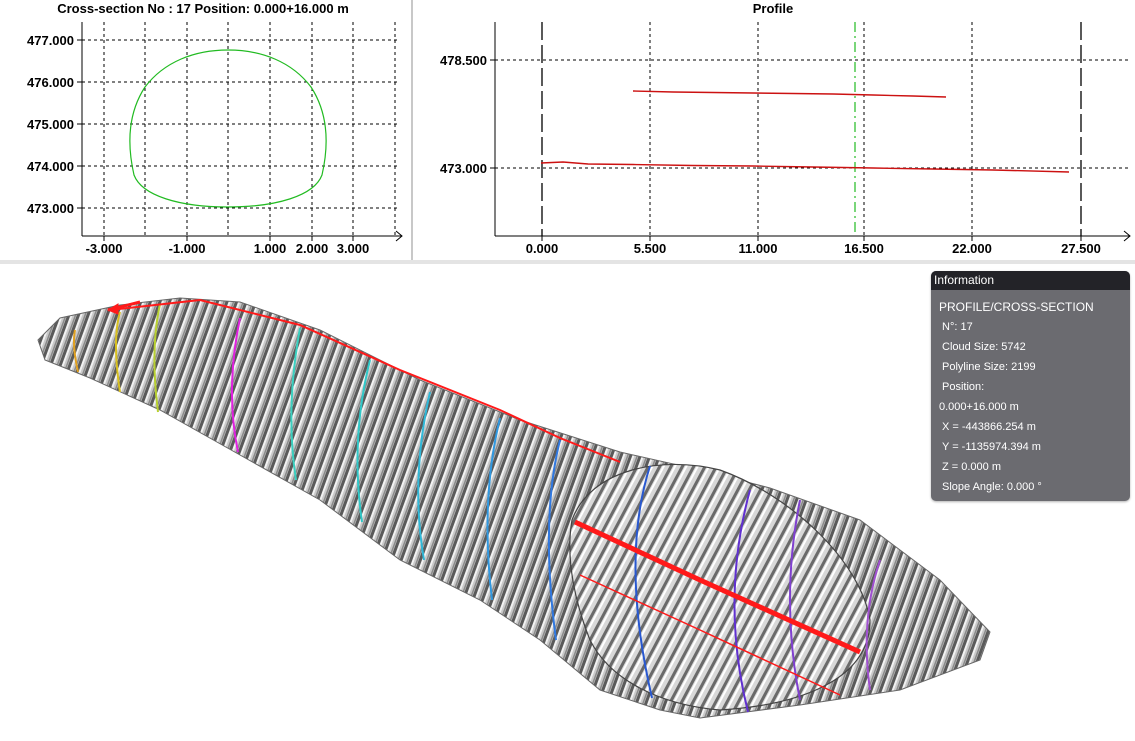  Describe the element at coordinates (957, 327) in the screenshot. I see `info-number: N°: 17` at that location.